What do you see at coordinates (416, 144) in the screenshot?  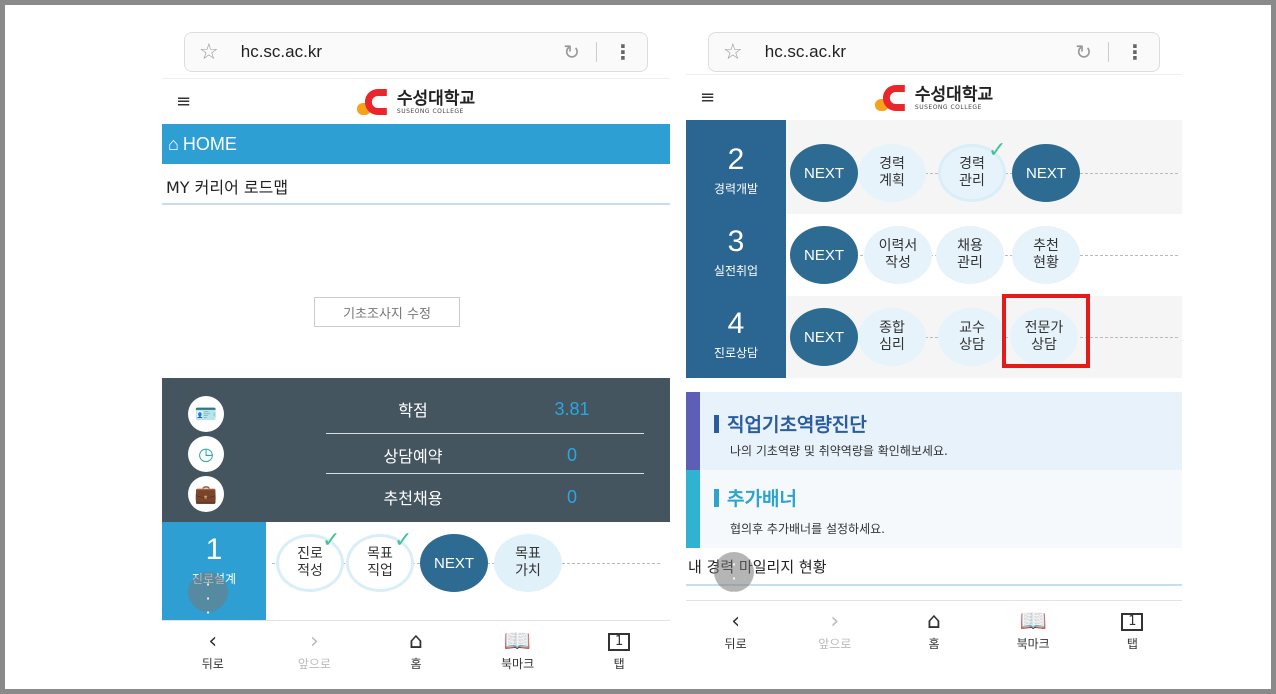 I see `home-bar: ⌂ HOME` at bounding box center [416, 144].